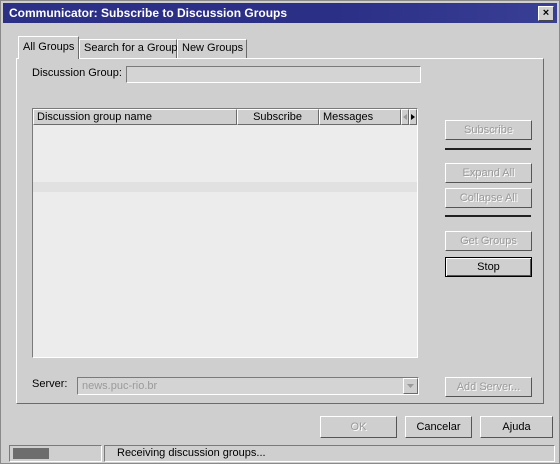 The width and height of the screenshot is (560, 464). Describe the element at coordinates (488, 149) in the screenshot. I see `separator-top` at that location.